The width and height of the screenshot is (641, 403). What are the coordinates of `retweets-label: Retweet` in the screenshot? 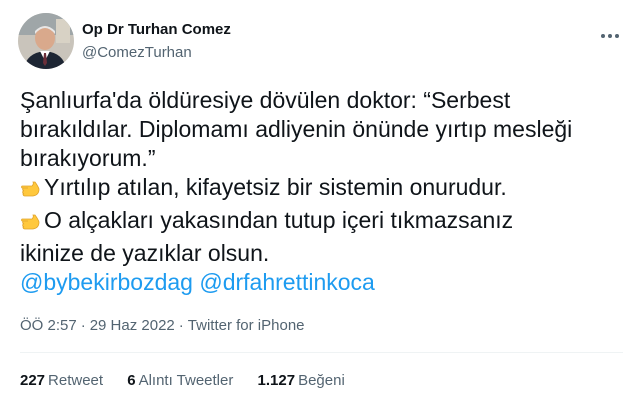 It's located at (76, 380).